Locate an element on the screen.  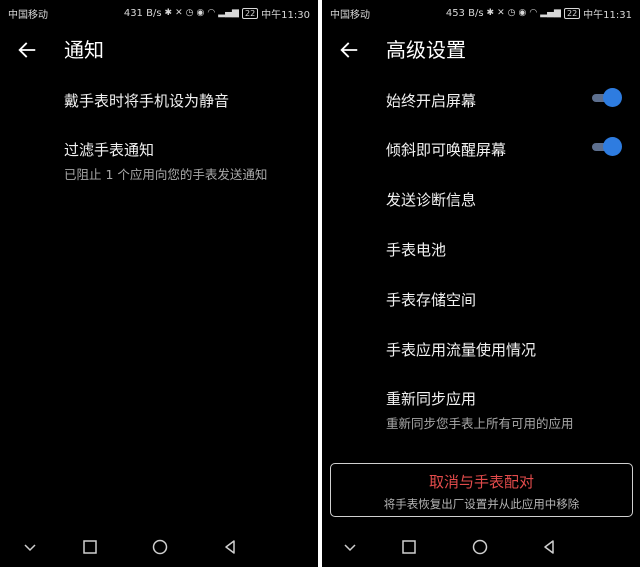
network-speed: 431 B/s is located at coordinates (142, 13).